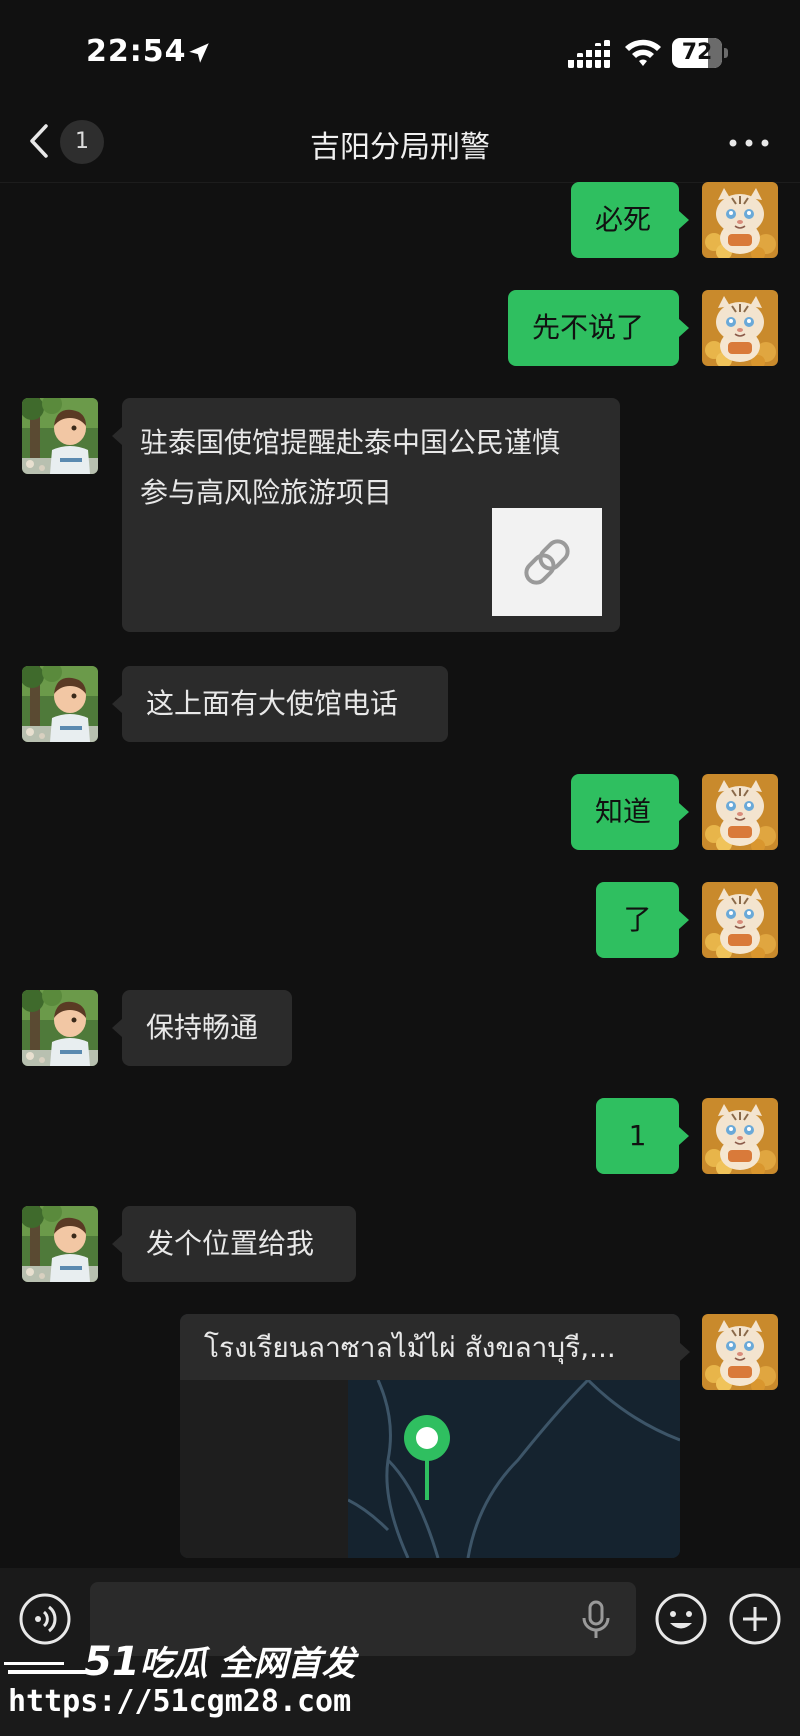 This screenshot has width=800, height=1736. What do you see at coordinates (207, 1028) in the screenshot?
I see `message-bubble-received: 保持畅通` at bounding box center [207, 1028].